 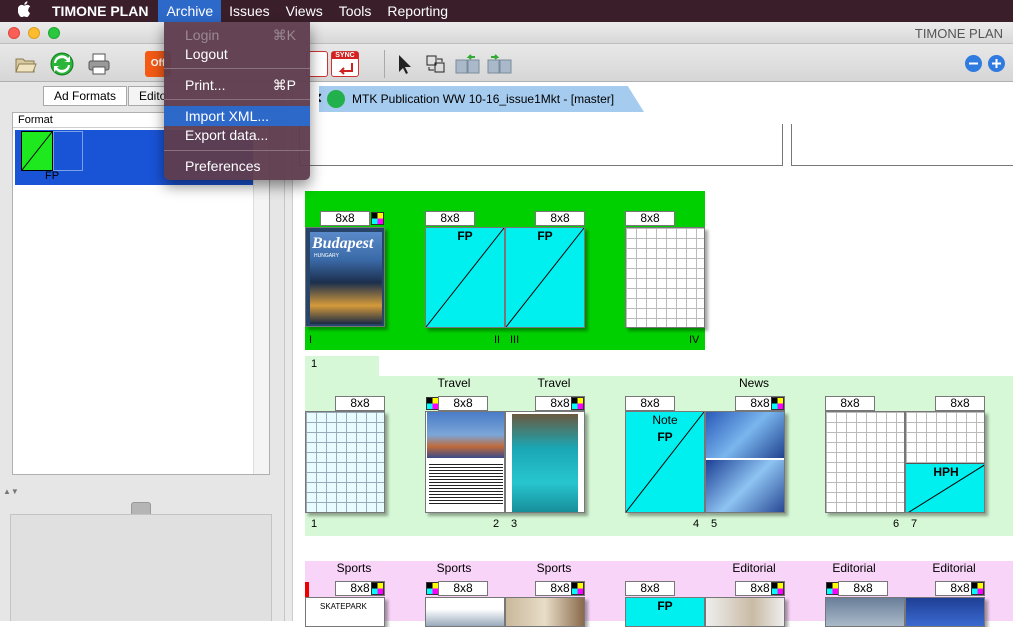 What do you see at coordinates (100, 11) in the screenshot?
I see `app-name-menu: TIMONE PLAN` at bounding box center [100, 11].